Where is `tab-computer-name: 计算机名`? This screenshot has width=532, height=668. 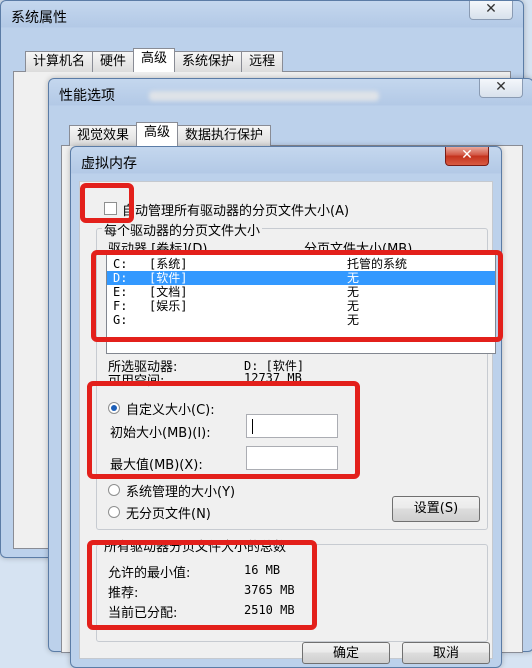
tab-computer-name: 计算机名 is located at coordinates (59, 61).